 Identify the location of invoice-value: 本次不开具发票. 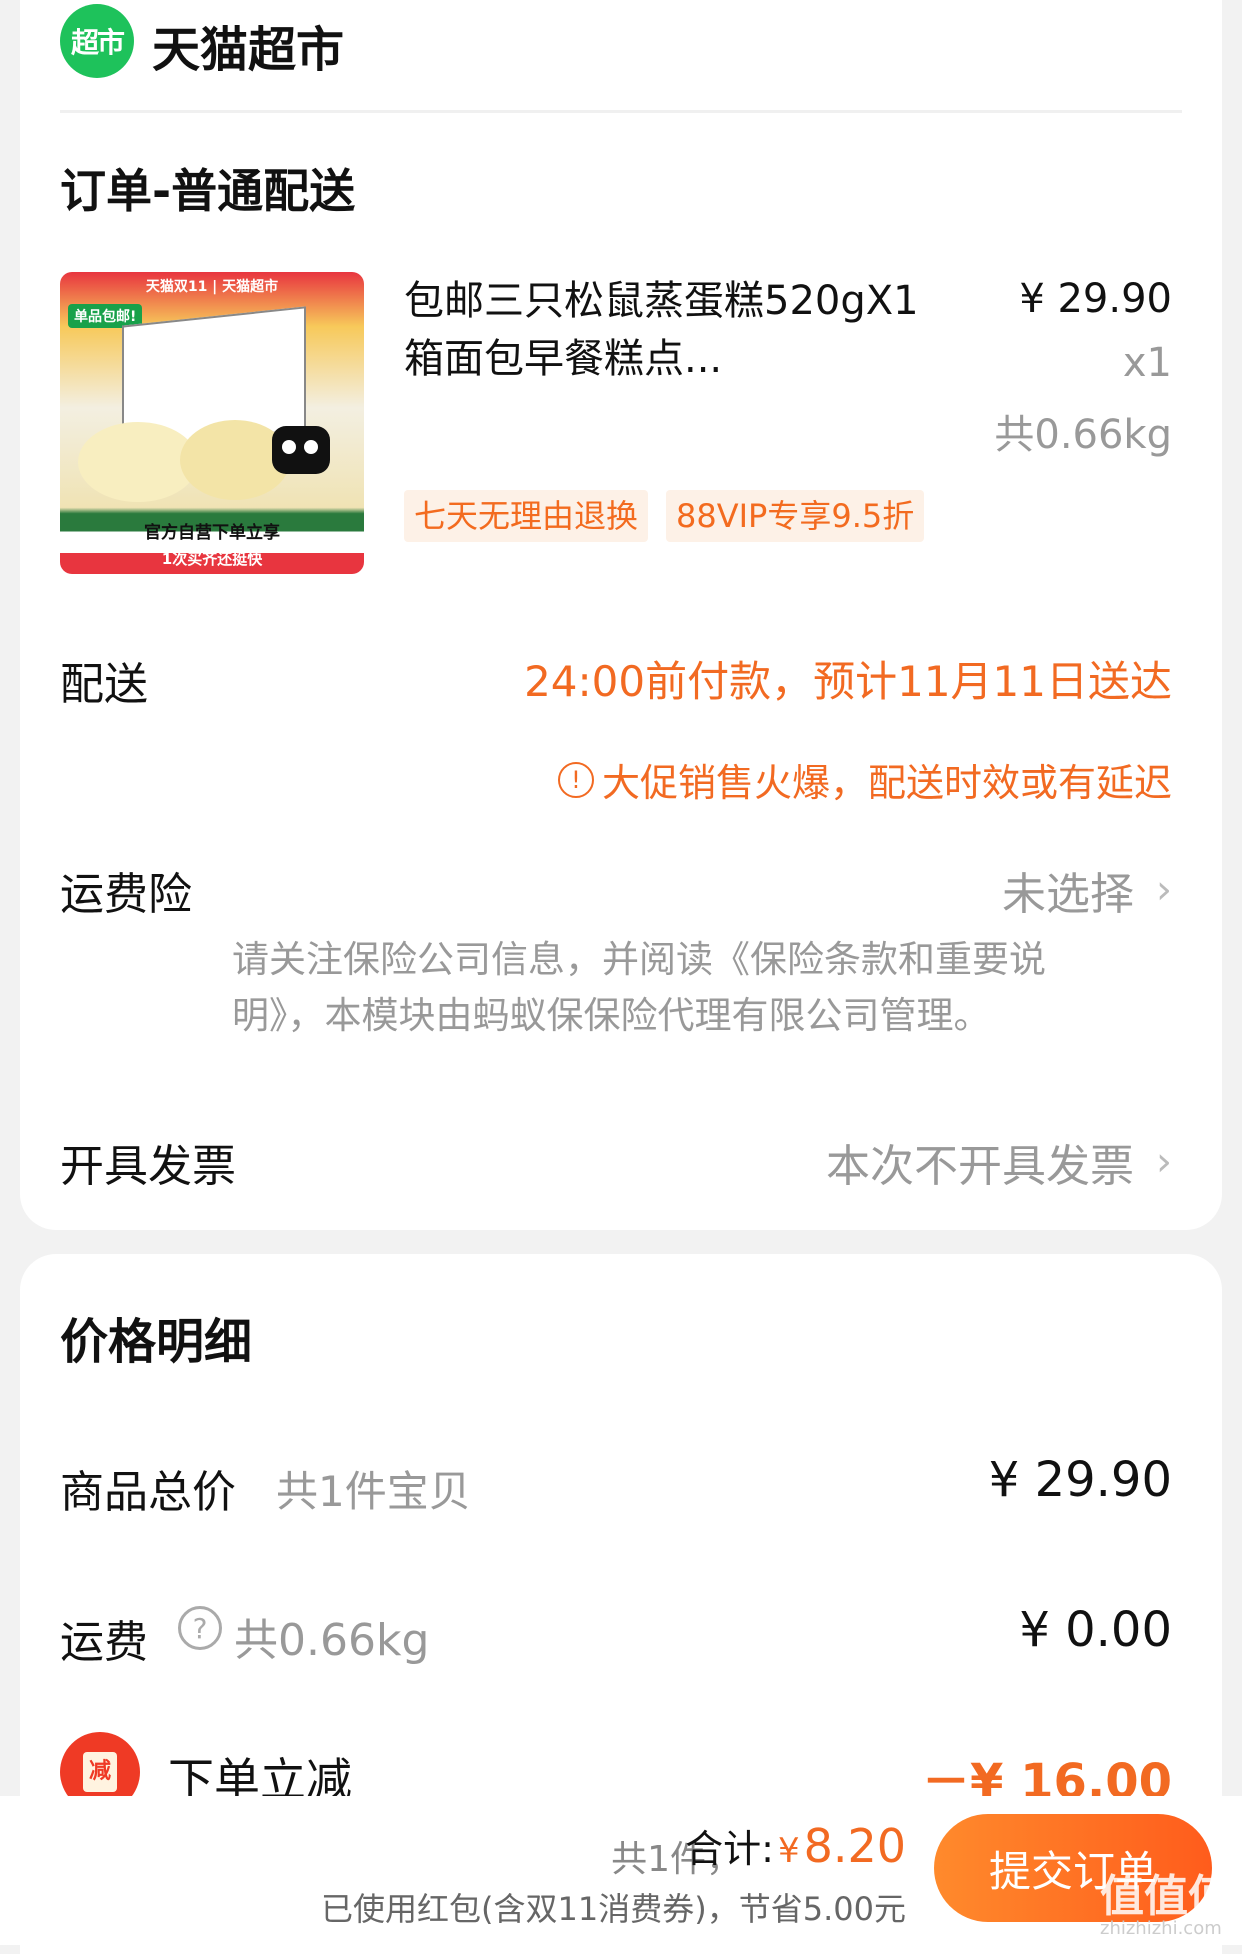
(980, 1166).